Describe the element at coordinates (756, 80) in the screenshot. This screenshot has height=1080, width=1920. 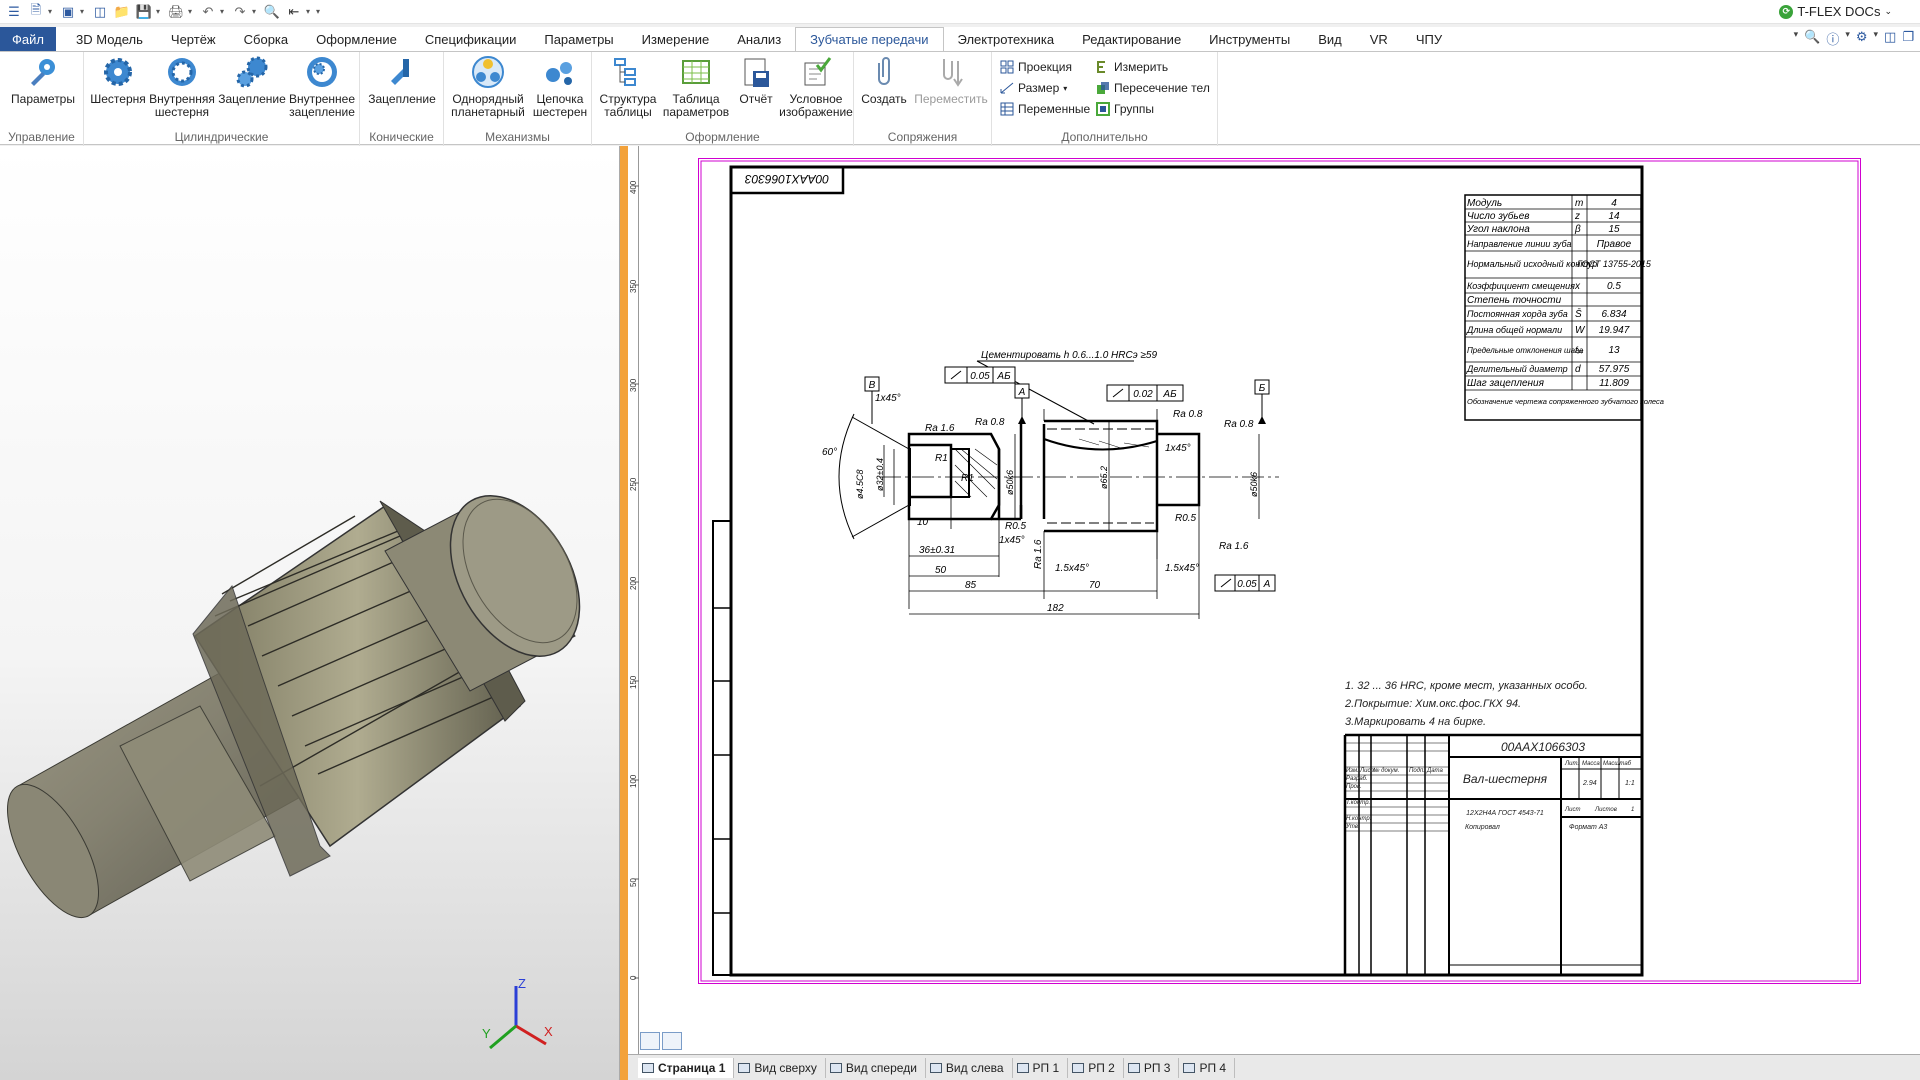
I see `report-button: Отчёт` at that location.